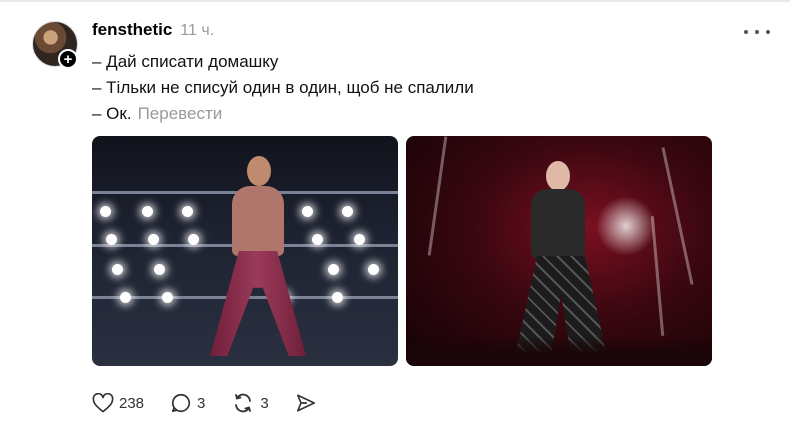 This screenshot has width=790, height=424. What do you see at coordinates (217, 403) in the screenshot?
I see `action-bar: 238 3 3` at bounding box center [217, 403].